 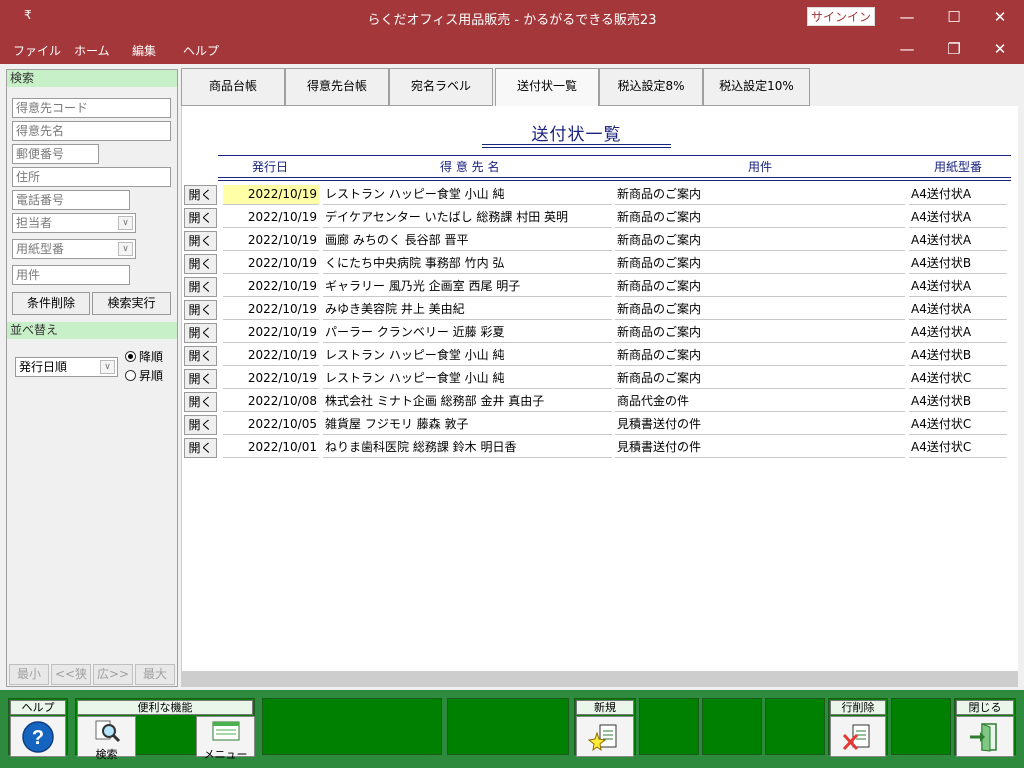 What do you see at coordinates (271, 402) in the screenshot?
I see `date-cell: 2022/10/08` at bounding box center [271, 402].